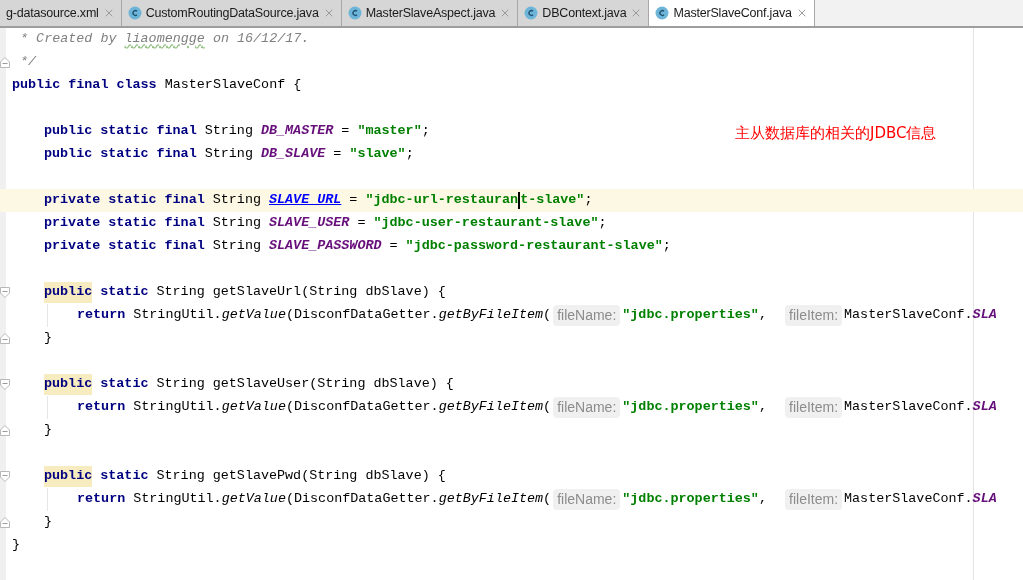 Image resolution: width=1023 pixels, height=580 pixels. I want to click on code-token: "slave", so click(377, 154).